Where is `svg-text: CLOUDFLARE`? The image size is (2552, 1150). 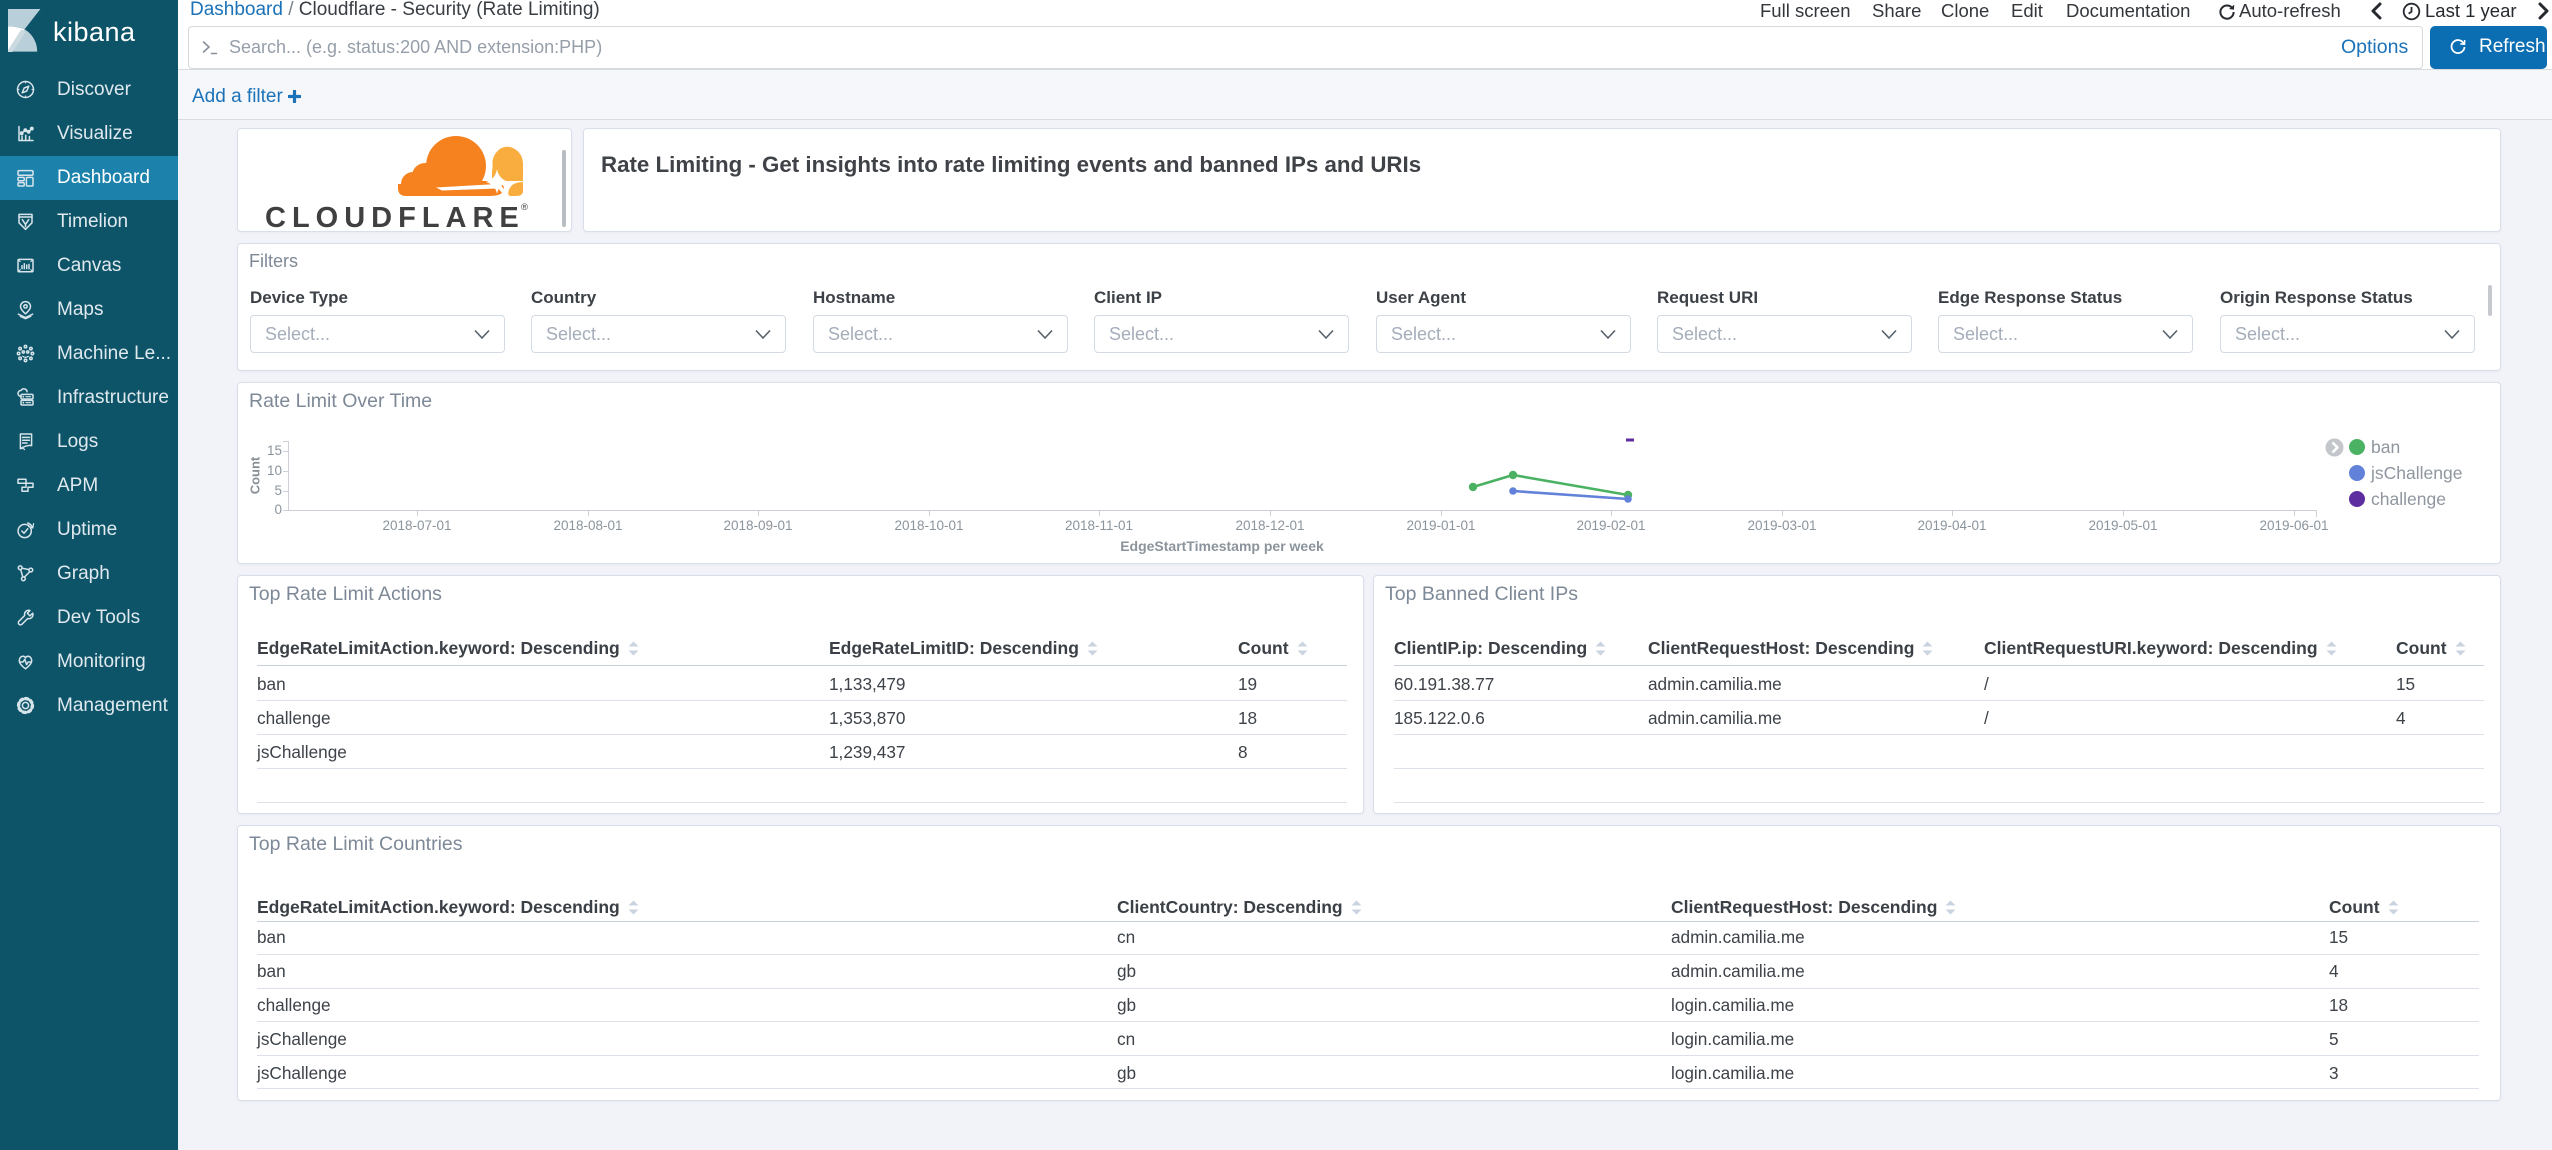
svg-text: CLOUDFLARE is located at coordinates (395, 218).